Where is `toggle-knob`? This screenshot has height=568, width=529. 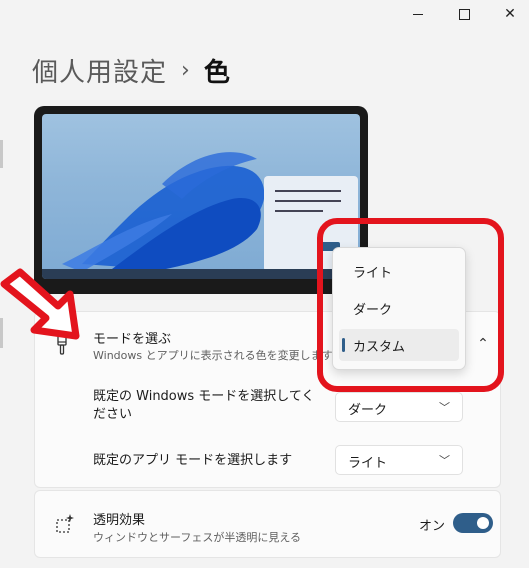 toggle-knob is located at coordinates (483, 523).